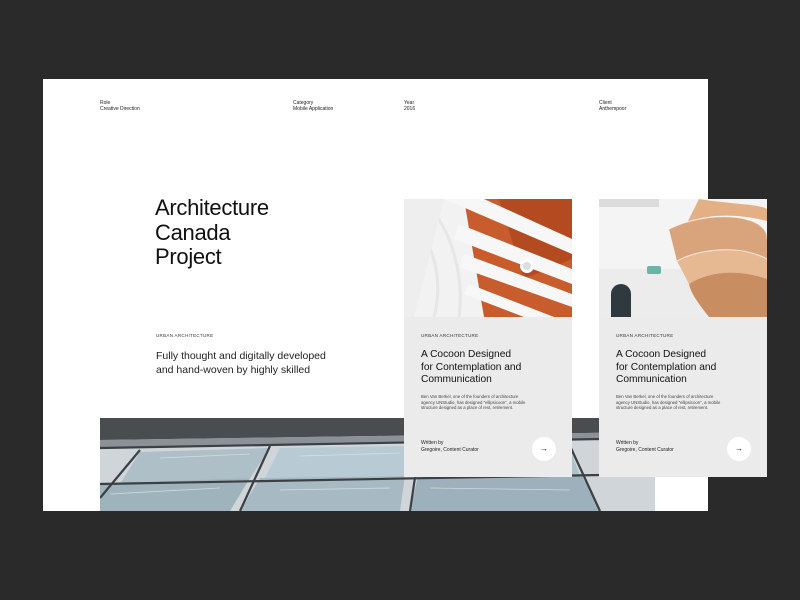 This screenshot has width=800, height=600. Describe the element at coordinates (193, 232) in the screenshot. I see `title-line: Canada` at that location.